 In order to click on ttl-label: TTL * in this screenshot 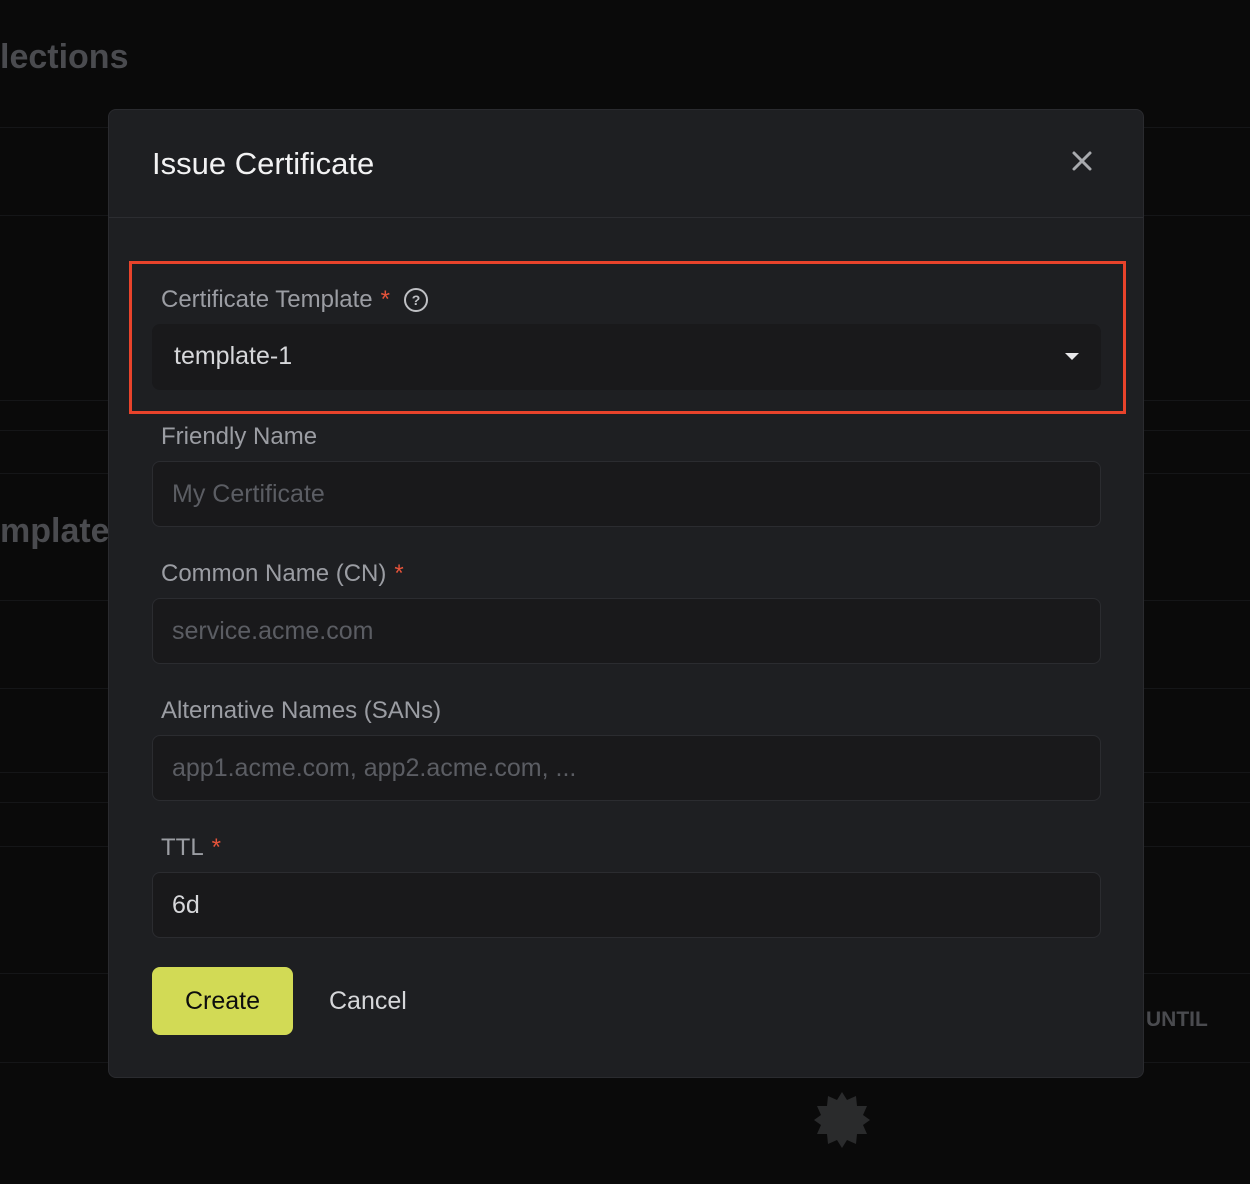, I will do `click(191, 848)`.